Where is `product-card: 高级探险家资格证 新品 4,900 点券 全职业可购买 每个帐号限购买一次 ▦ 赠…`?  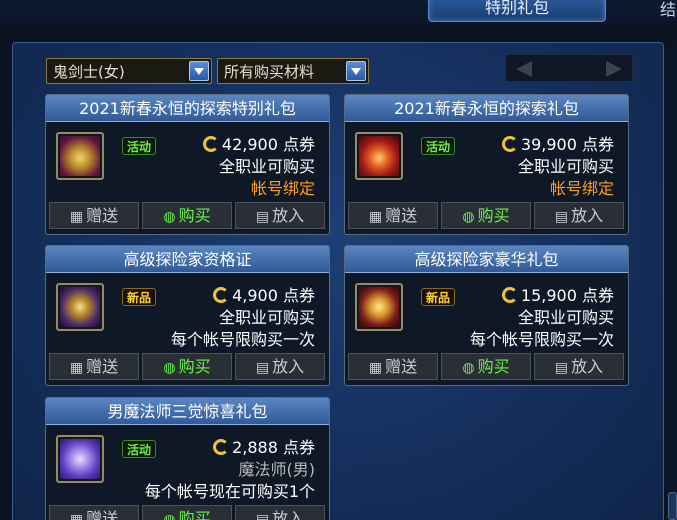
product-card: 高级探险家资格证 新品 4,900 点券 全职业可购买 每个帐号限购买一次 ▦ 赠… is located at coordinates (187, 315).